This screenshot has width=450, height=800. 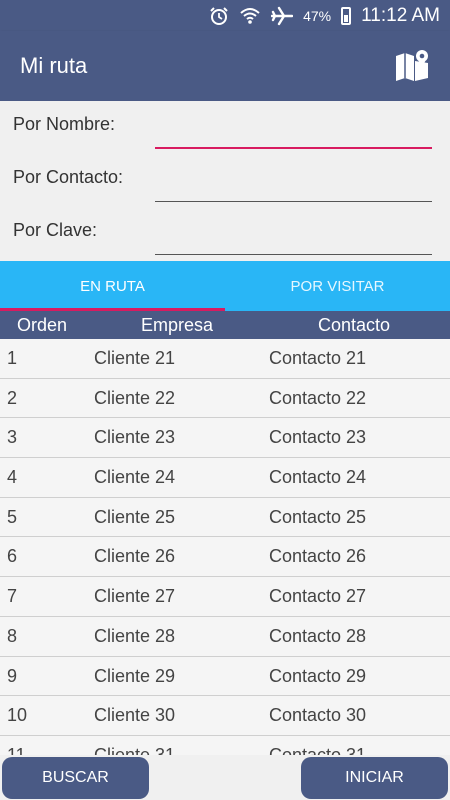 What do you see at coordinates (135, 749) in the screenshot?
I see `cell-empresa: Cliente 31` at bounding box center [135, 749].